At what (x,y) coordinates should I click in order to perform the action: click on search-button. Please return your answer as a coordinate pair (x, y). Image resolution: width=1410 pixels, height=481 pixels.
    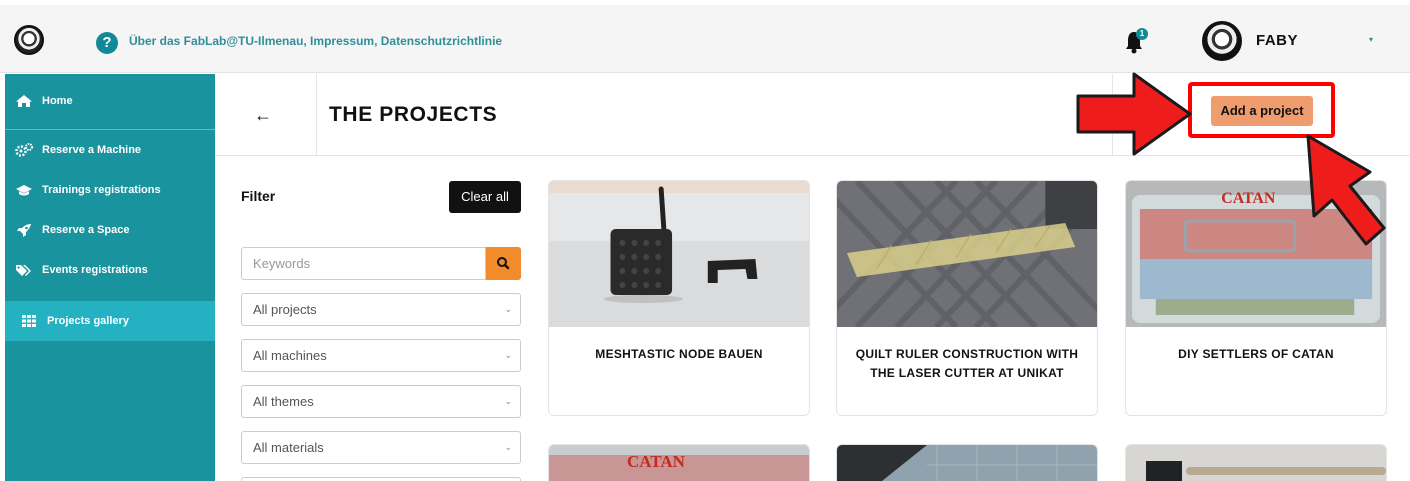
    Looking at the image, I should click on (503, 263).